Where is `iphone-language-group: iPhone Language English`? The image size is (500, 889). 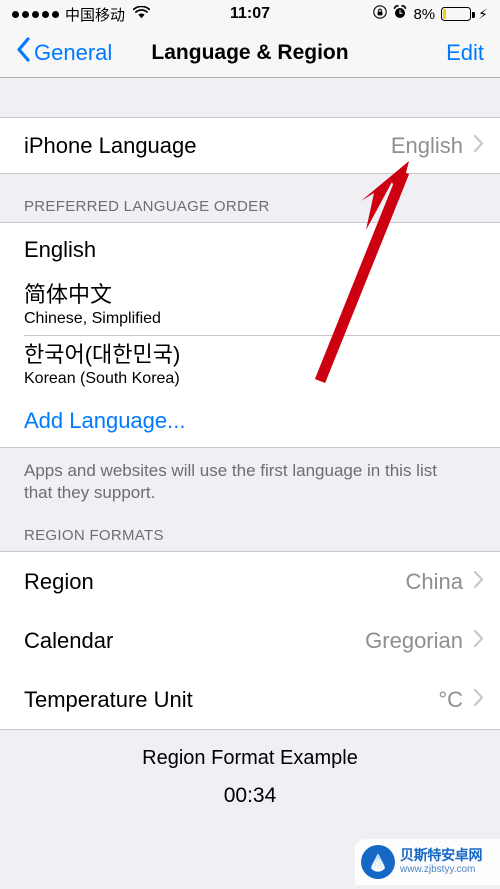 iphone-language-group: iPhone Language English is located at coordinates (250, 145).